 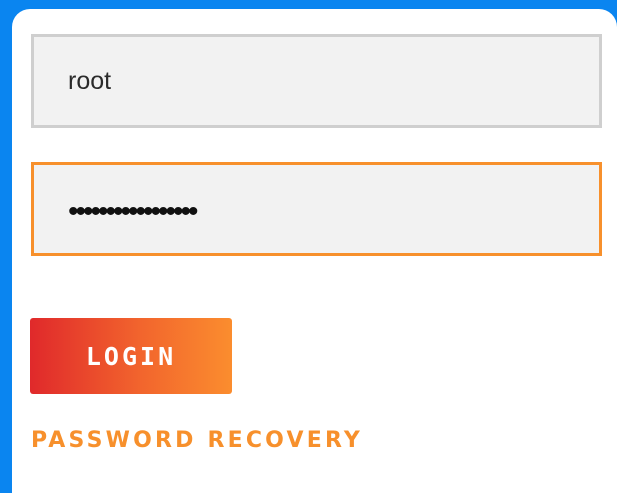 I want to click on username-value: root, so click(x=90, y=80).